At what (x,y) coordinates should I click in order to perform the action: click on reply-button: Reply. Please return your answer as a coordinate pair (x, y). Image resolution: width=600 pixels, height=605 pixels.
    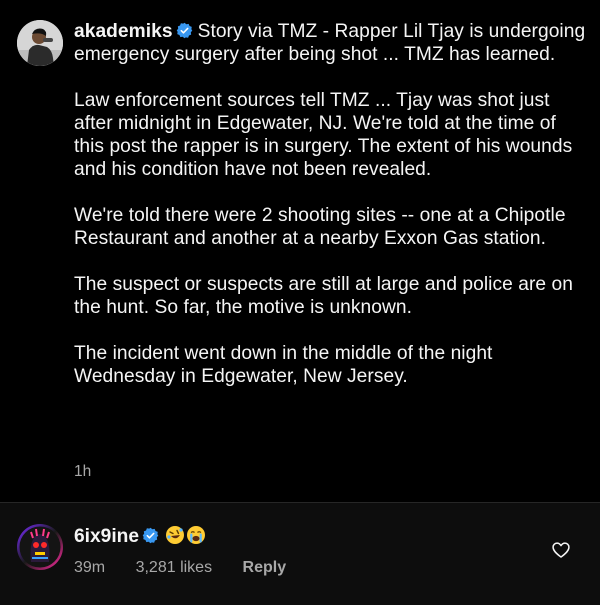
    Looking at the image, I should click on (265, 567).